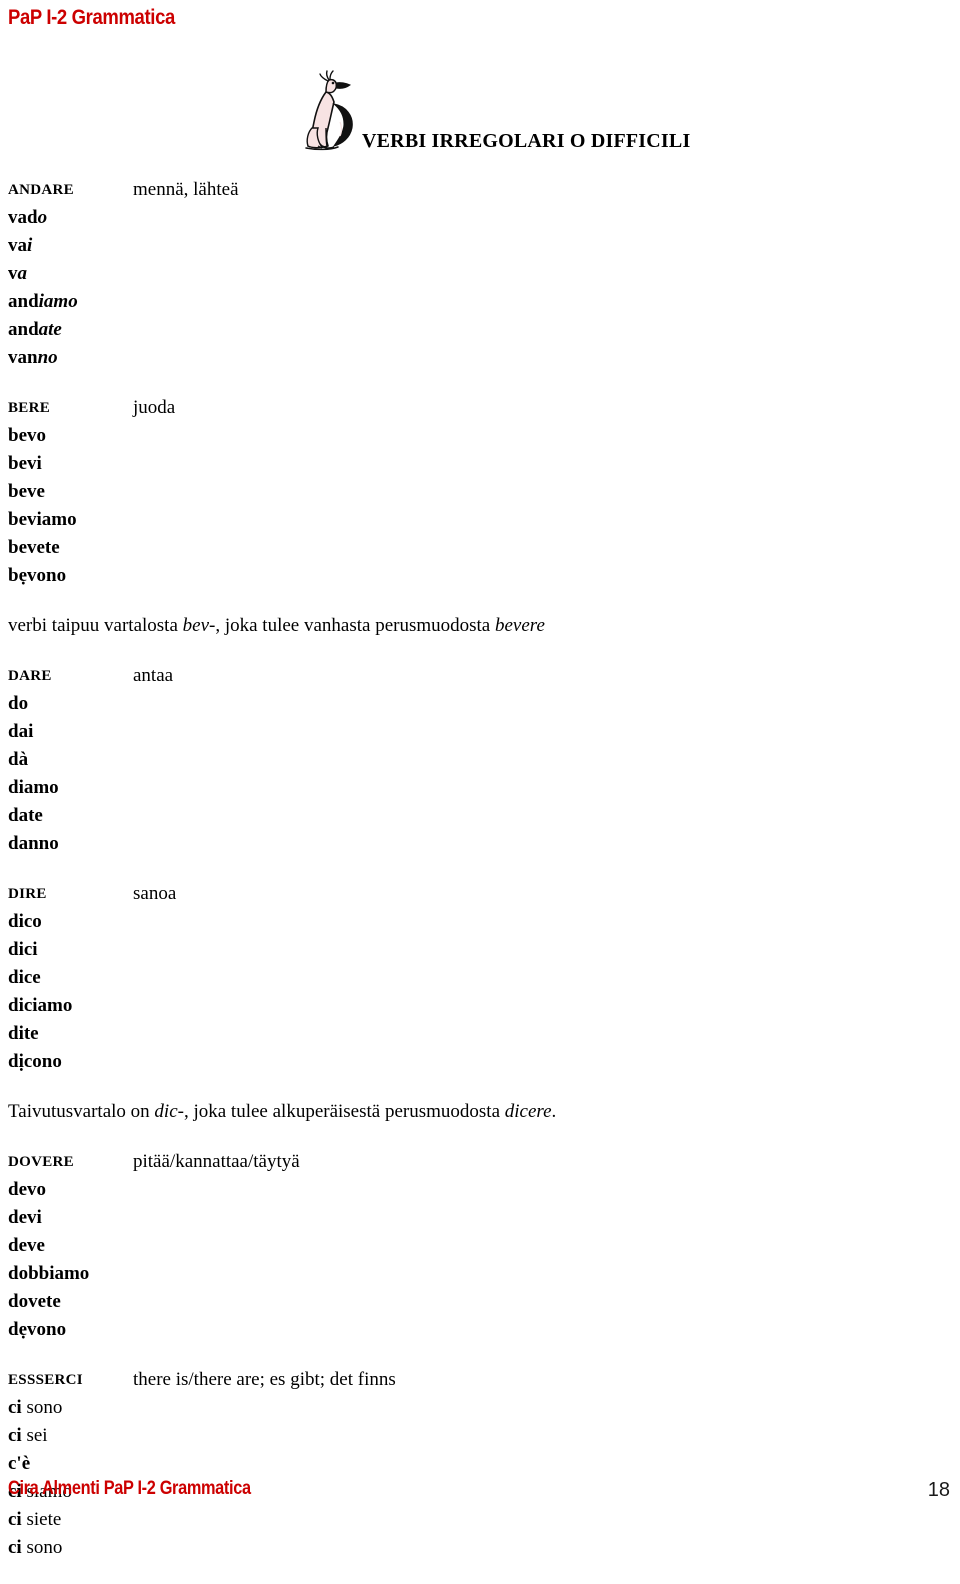 The height and width of the screenshot is (1584, 960). What do you see at coordinates (484, 1436) in the screenshot?
I see `verb-form: ci sei` at bounding box center [484, 1436].